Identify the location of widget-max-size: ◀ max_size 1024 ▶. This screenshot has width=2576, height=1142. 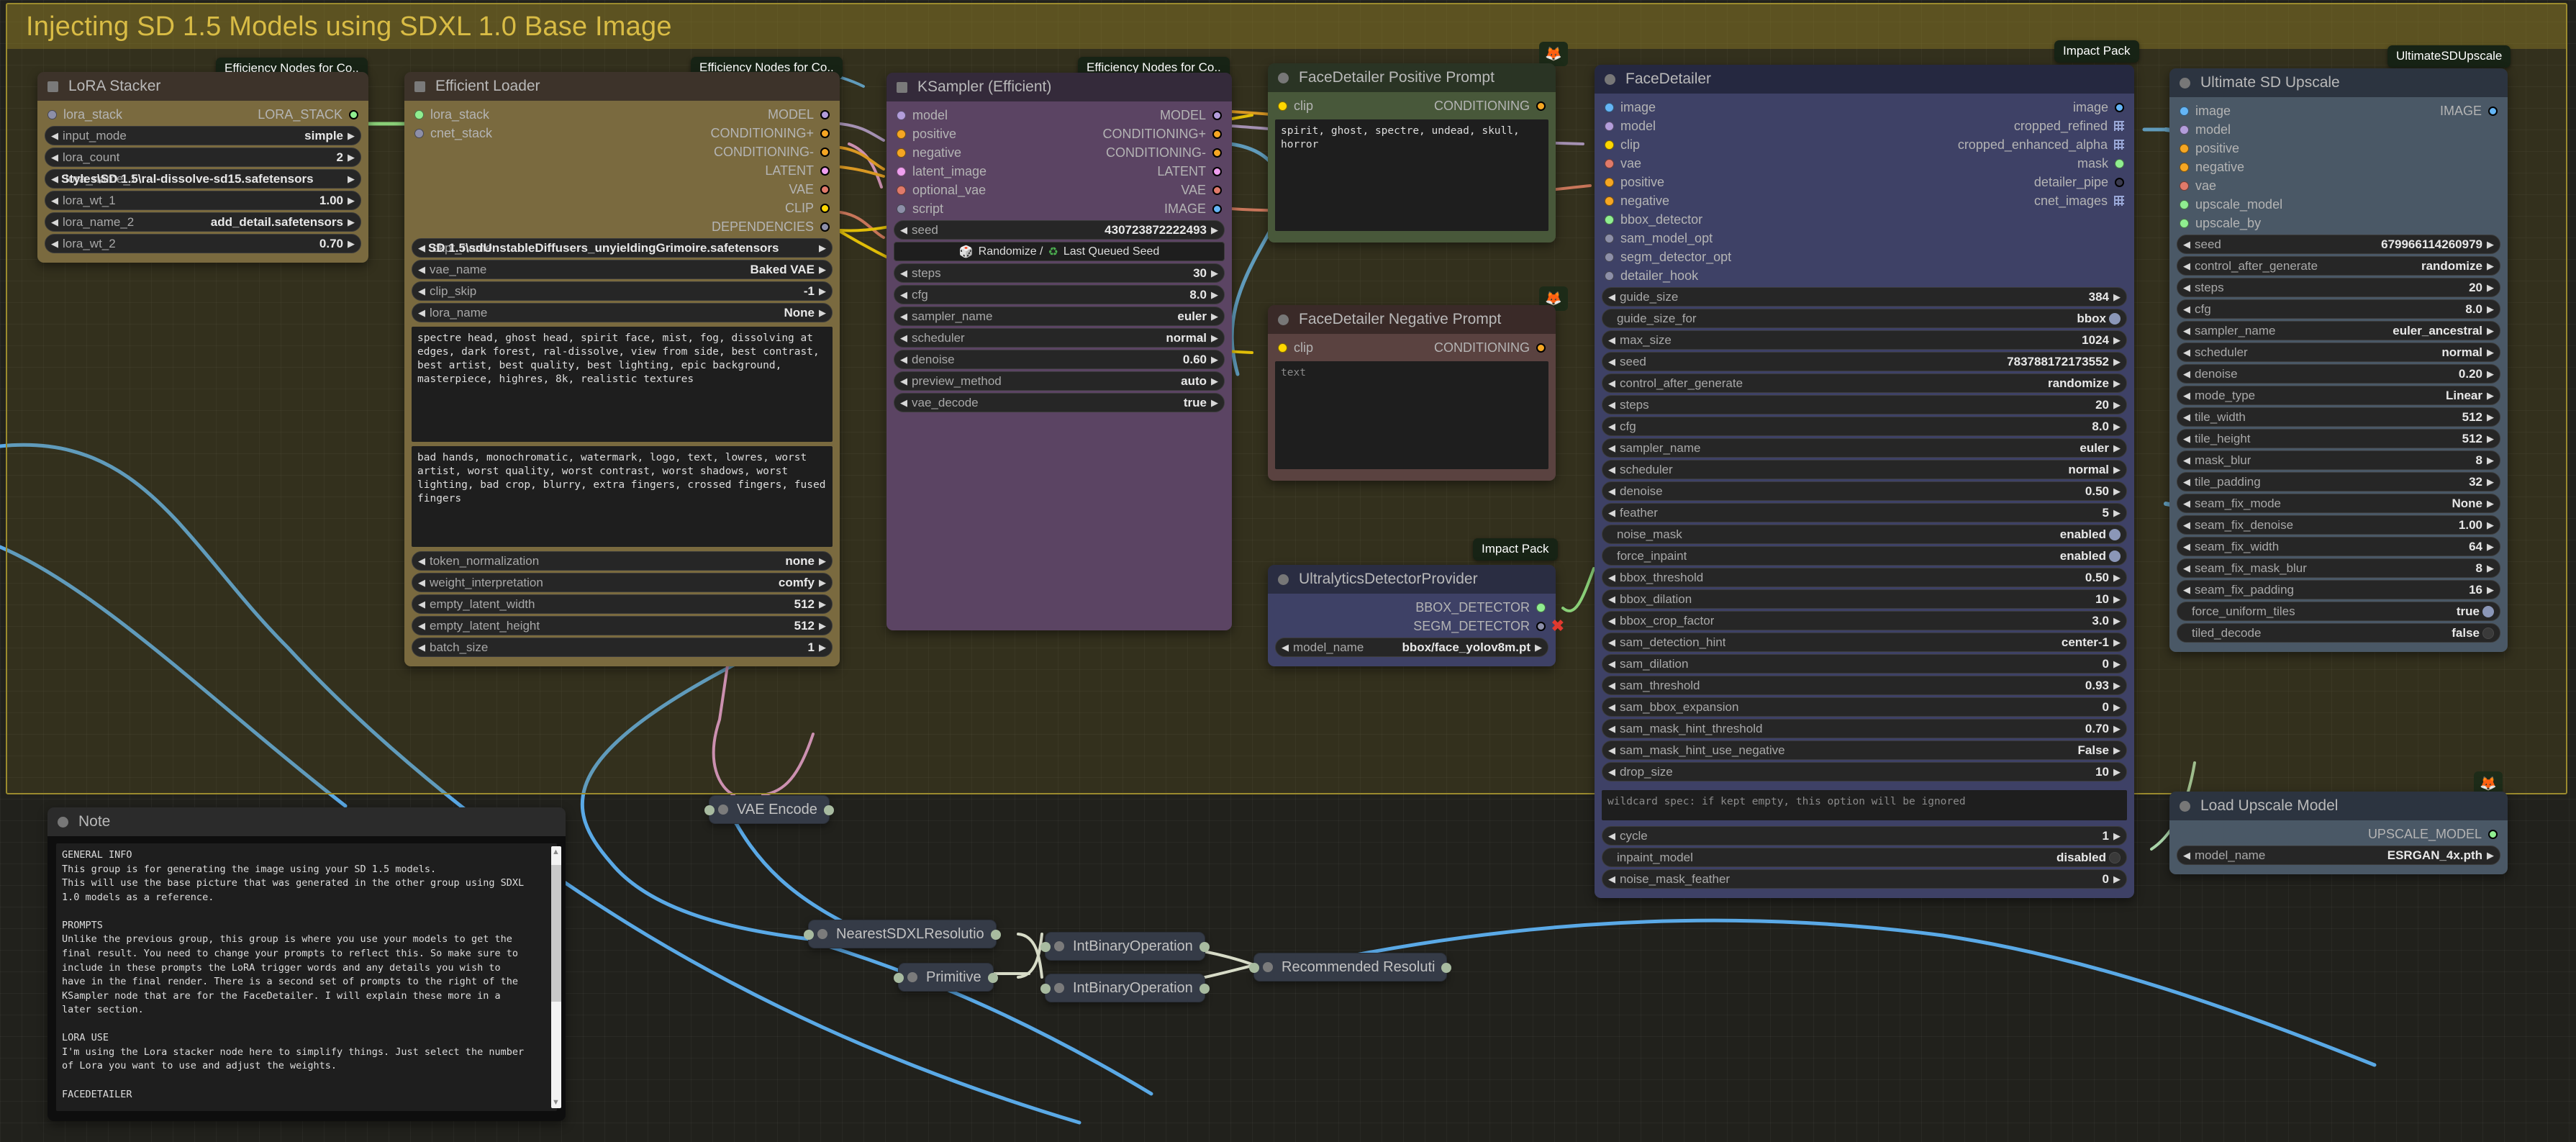
(1864, 340).